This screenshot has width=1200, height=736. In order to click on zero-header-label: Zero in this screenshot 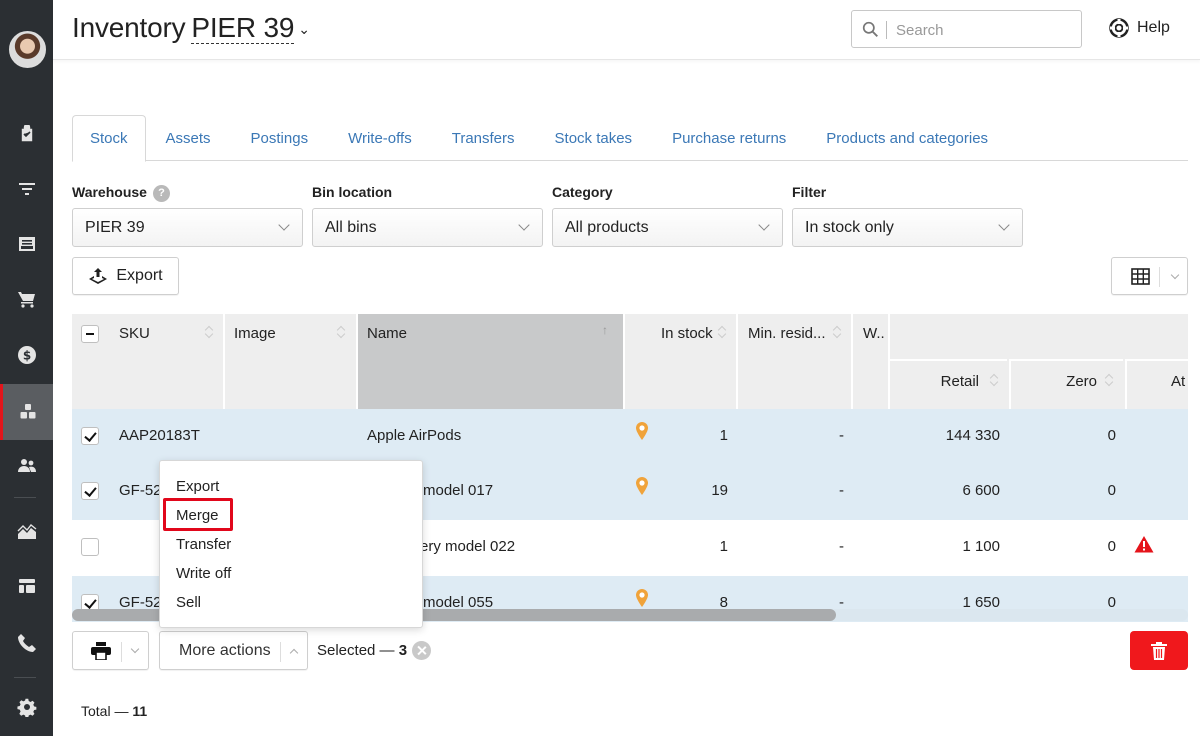, I will do `click(1081, 381)`.